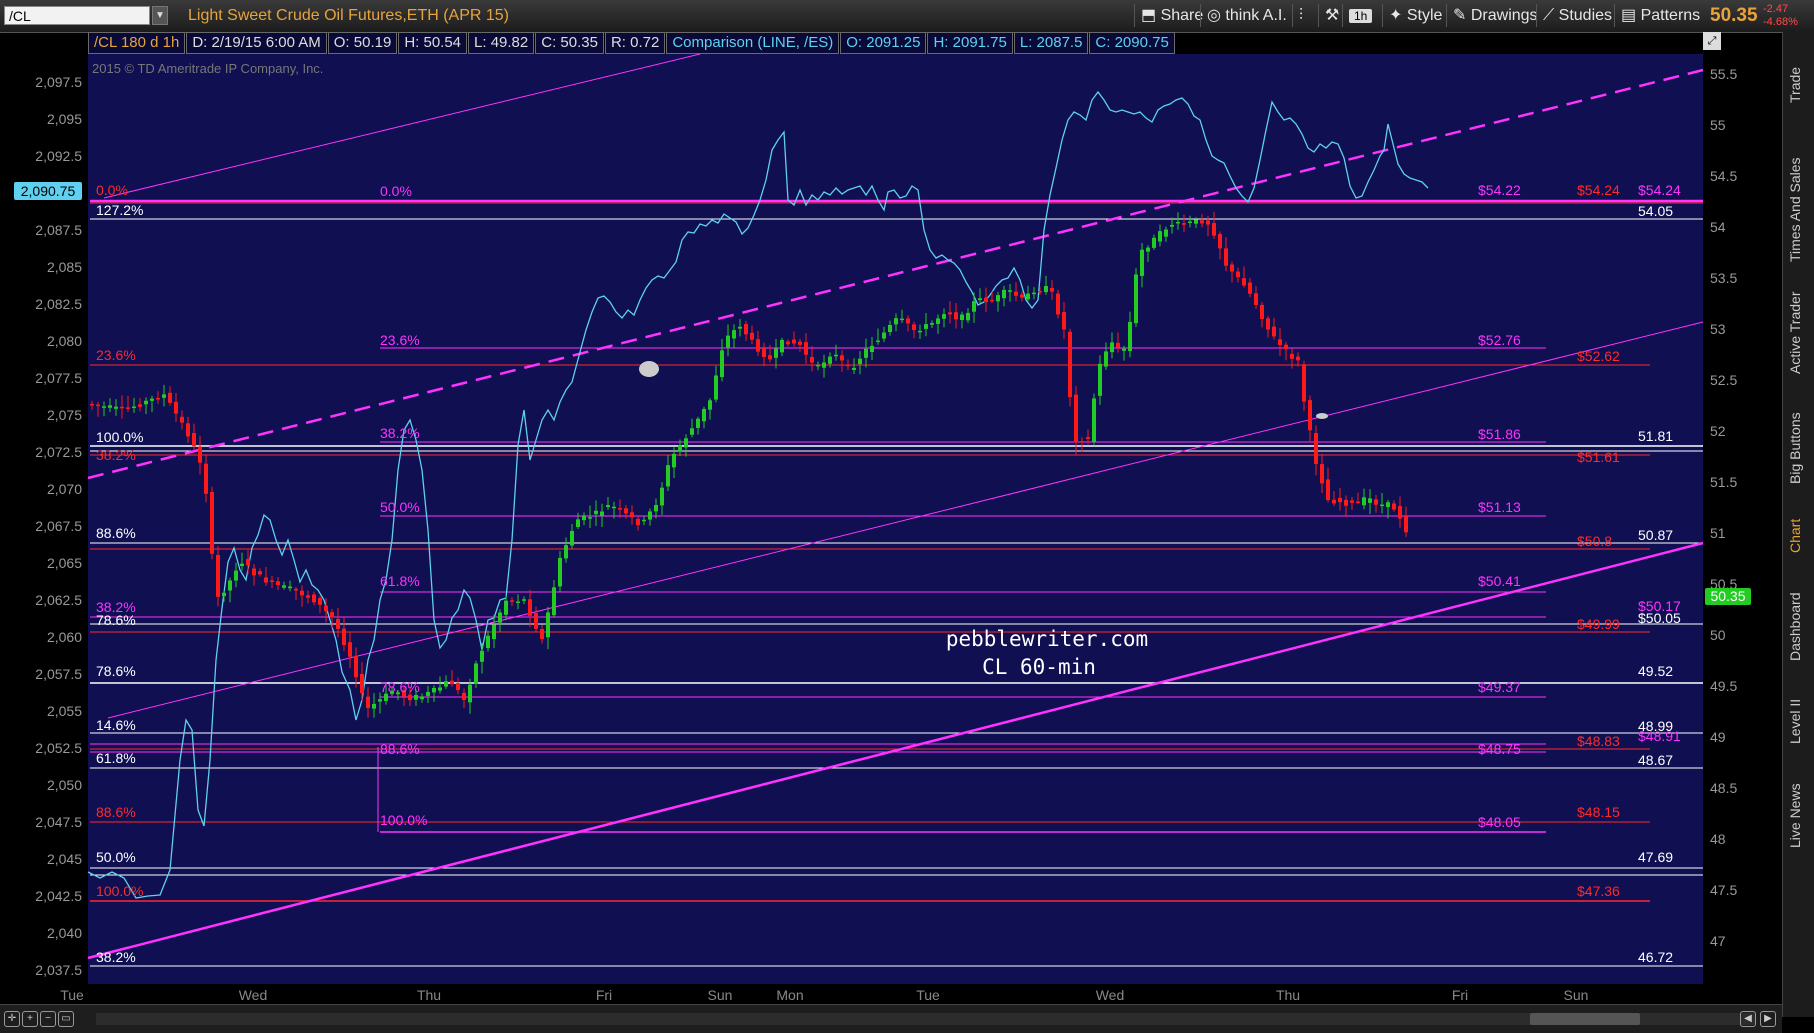 The image size is (1814, 1033). What do you see at coordinates (1799, 448) in the screenshot?
I see `sidebar-tab-big-buttons: Big Buttons` at bounding box center [1799, 448].